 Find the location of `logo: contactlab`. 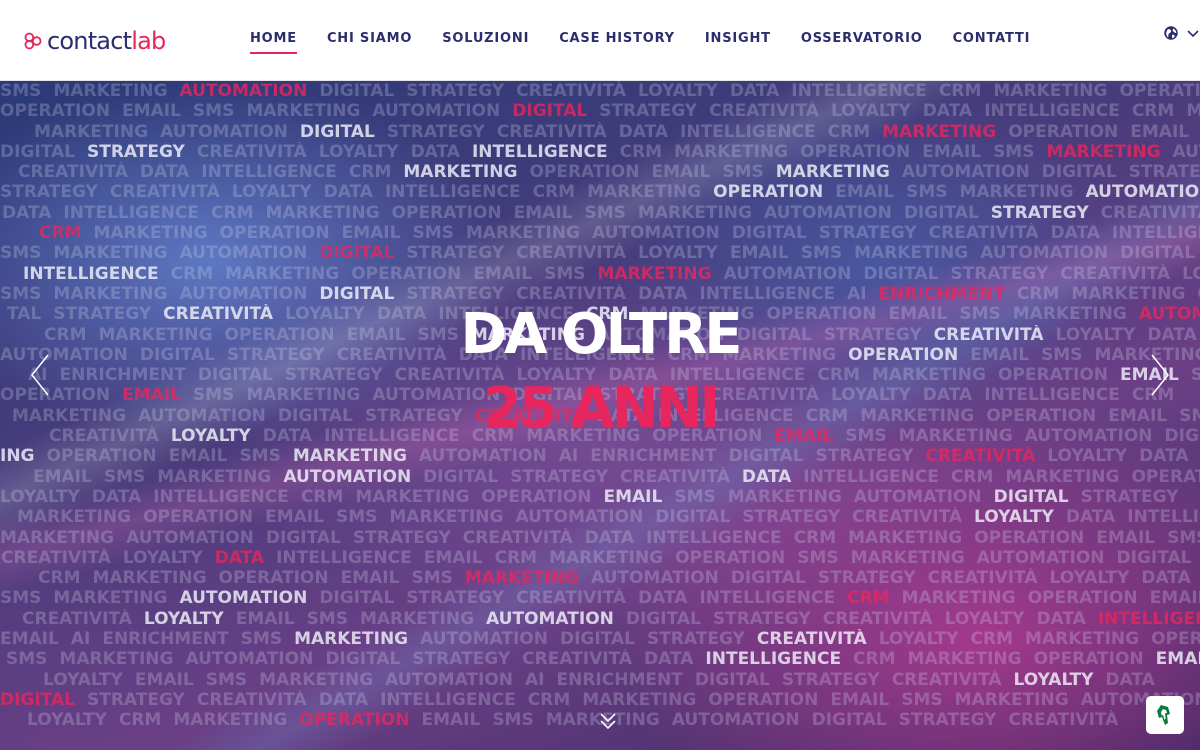

logo: contactlab is located at coordinates (94, 41).